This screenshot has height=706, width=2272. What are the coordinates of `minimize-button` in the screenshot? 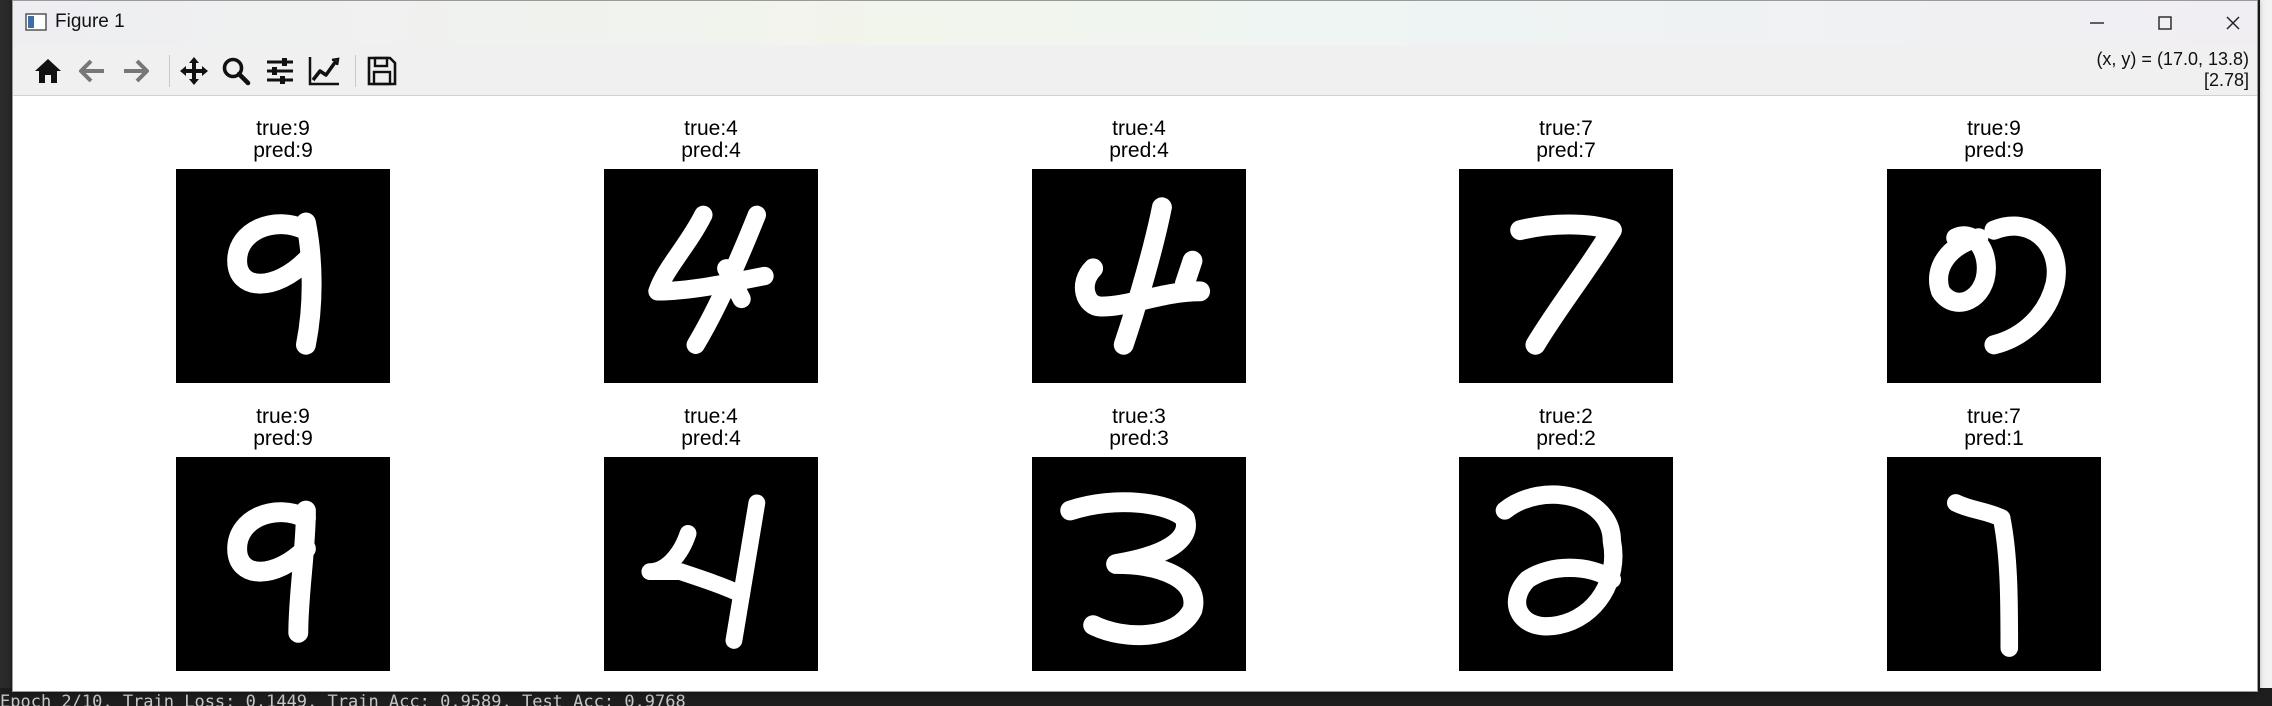 It's located at (2097, 23).